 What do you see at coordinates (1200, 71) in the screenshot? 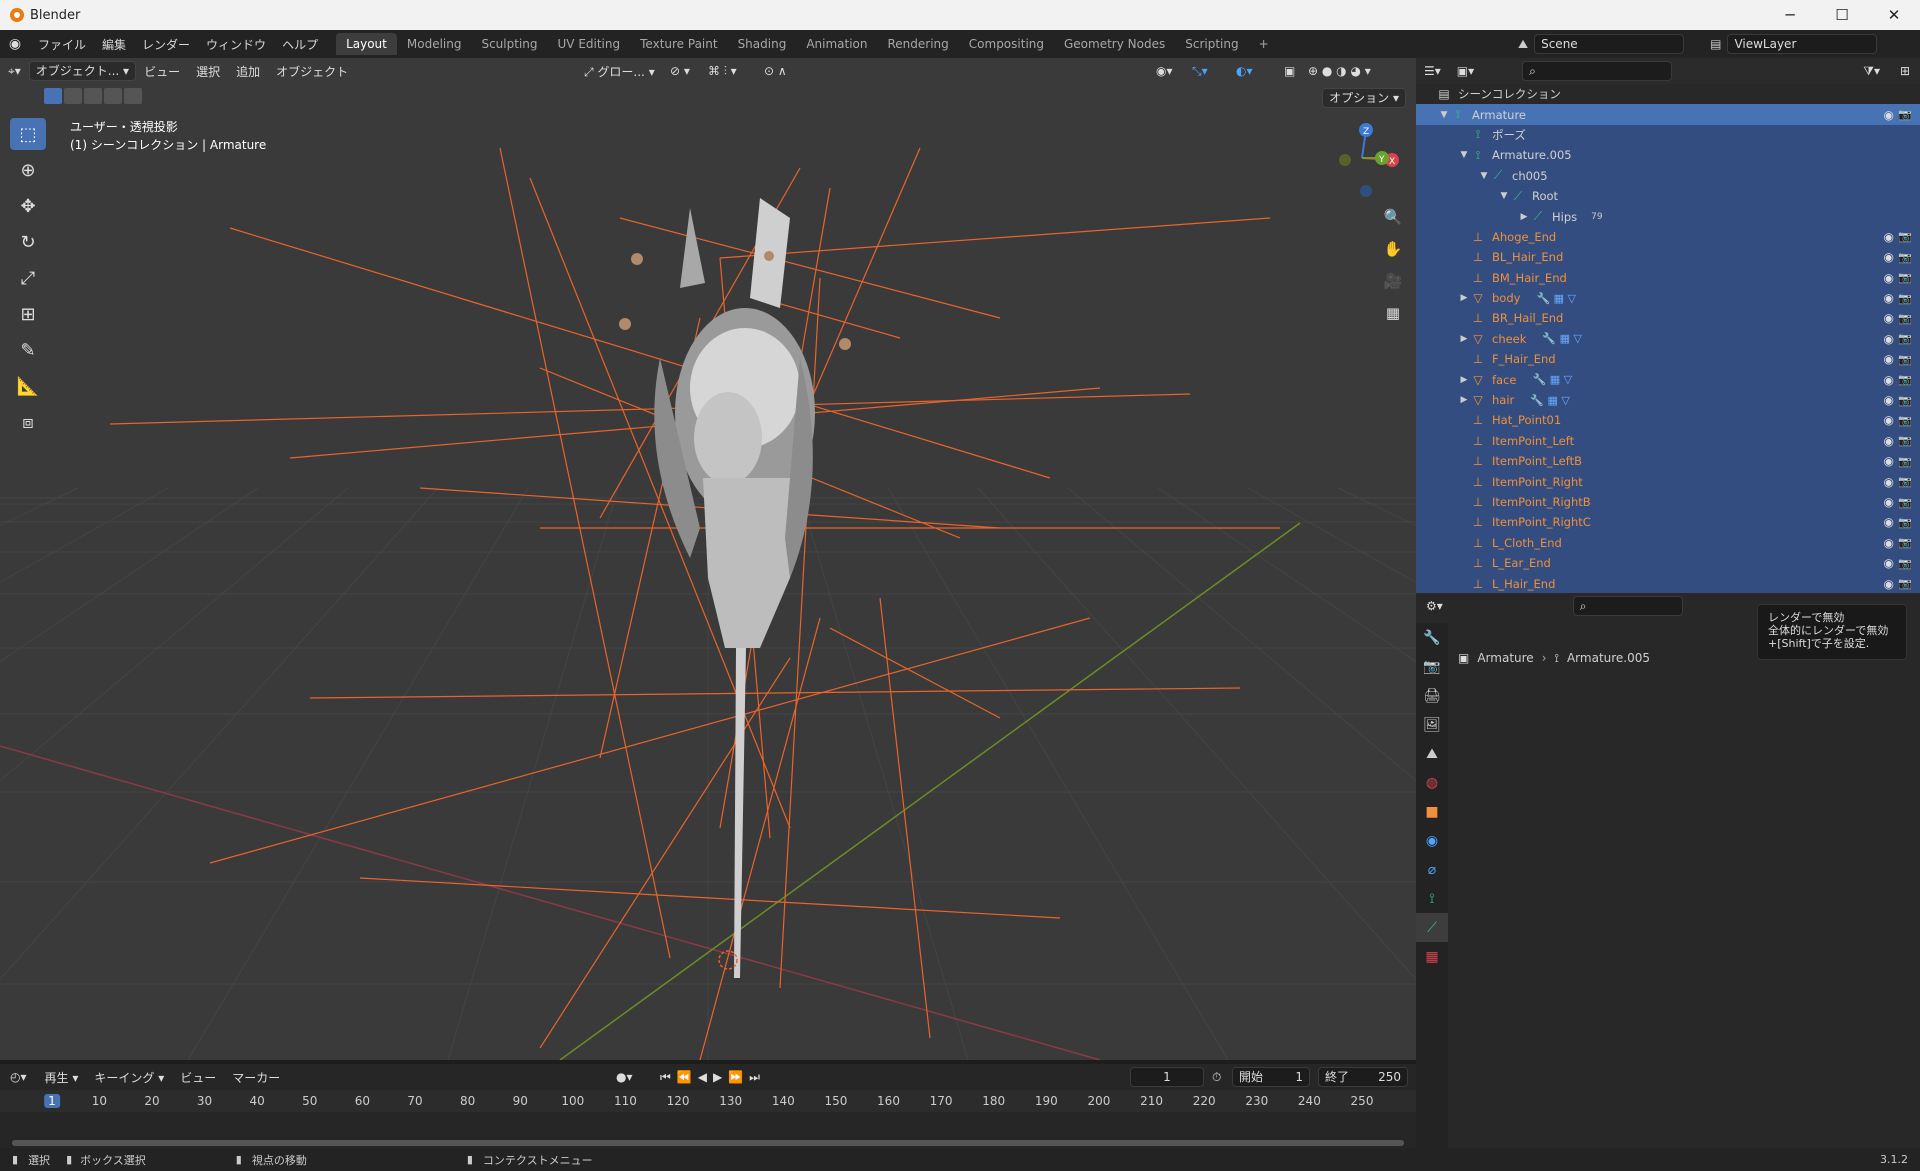
I see `gizmo-icon: ⤡▾` at bounding box center [1200, 71].